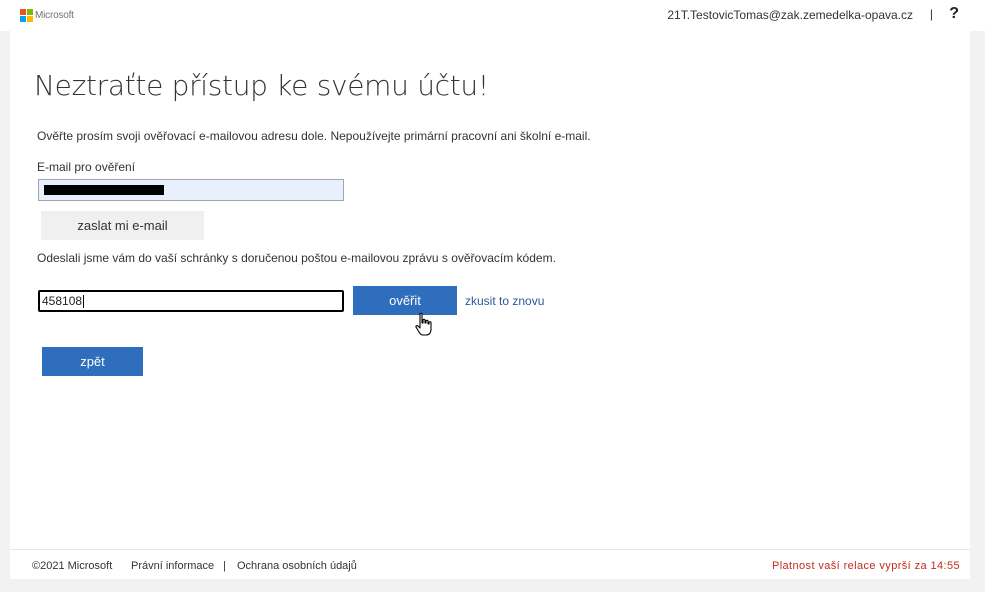  I want to click on verify-button: ověřit, so click(405, 300).